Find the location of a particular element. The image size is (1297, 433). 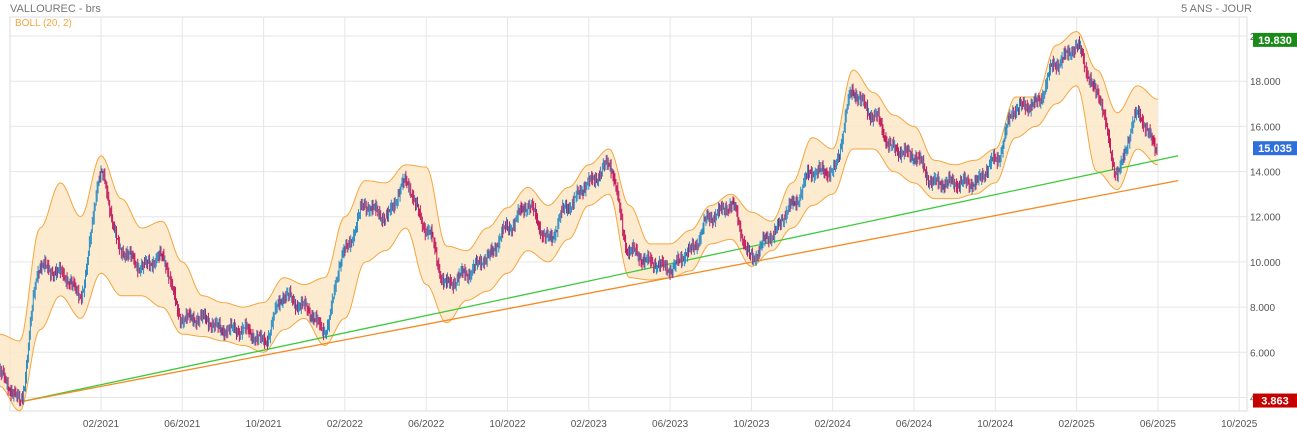

x-tick-label: 10/2021 is located at coordinates (264, 424).